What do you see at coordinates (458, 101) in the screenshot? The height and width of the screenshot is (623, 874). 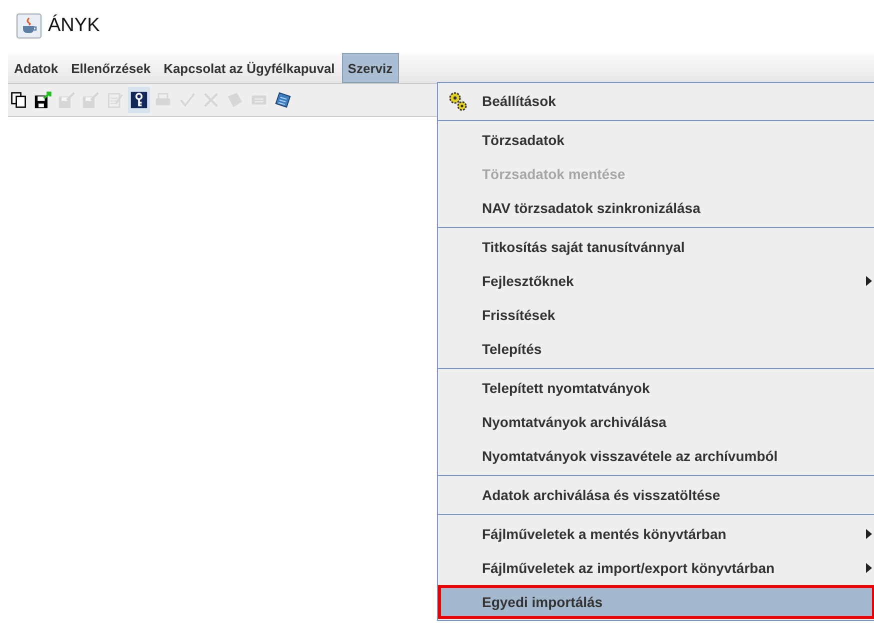 I see `gears-icon` at bounding box center [458, 101].